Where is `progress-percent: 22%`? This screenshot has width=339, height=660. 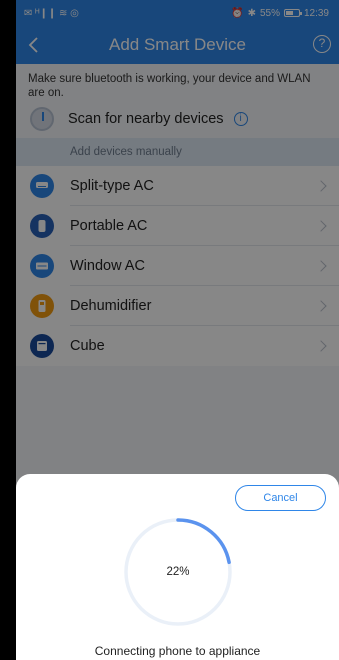
progress-percent: 22% is located at coordinates (178, 572).